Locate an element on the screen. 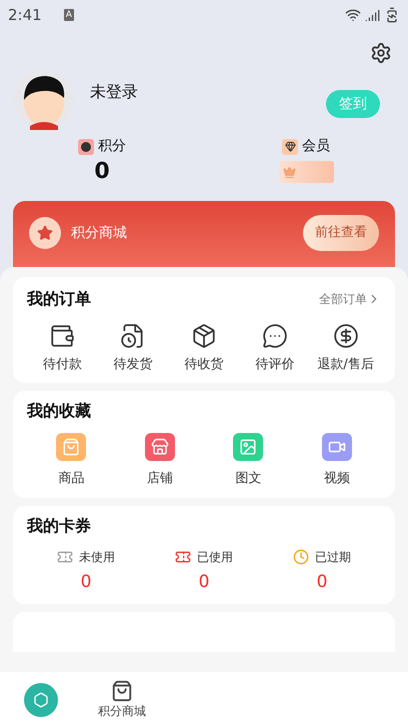 The height and width of the screenshot is (727, 408). status-time: 2:41 is located at coordinates (25, 15).